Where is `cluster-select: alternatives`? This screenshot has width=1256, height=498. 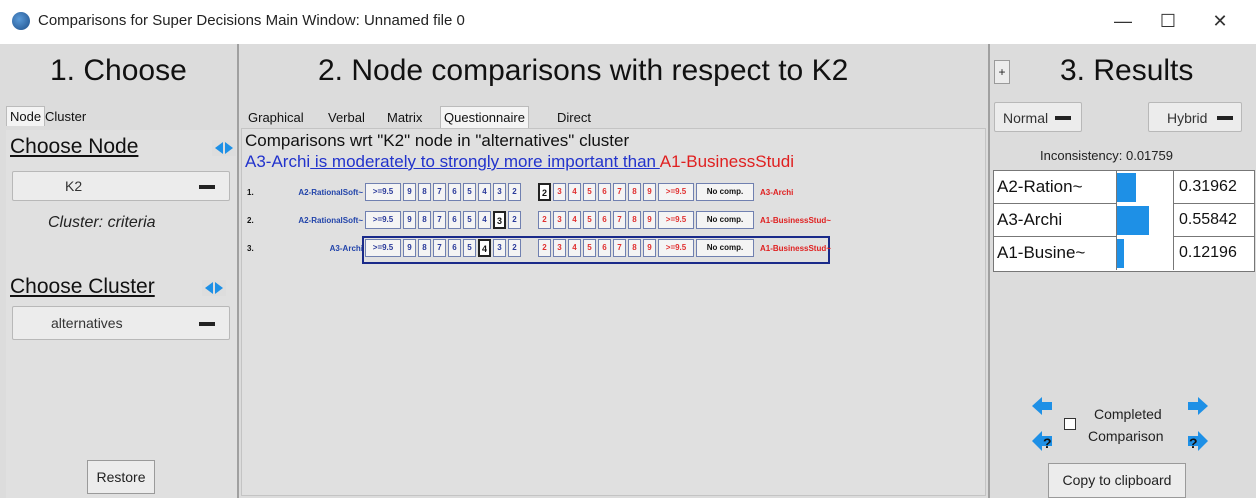 cluster-select: alternatives is located at coordinates (121, 323).